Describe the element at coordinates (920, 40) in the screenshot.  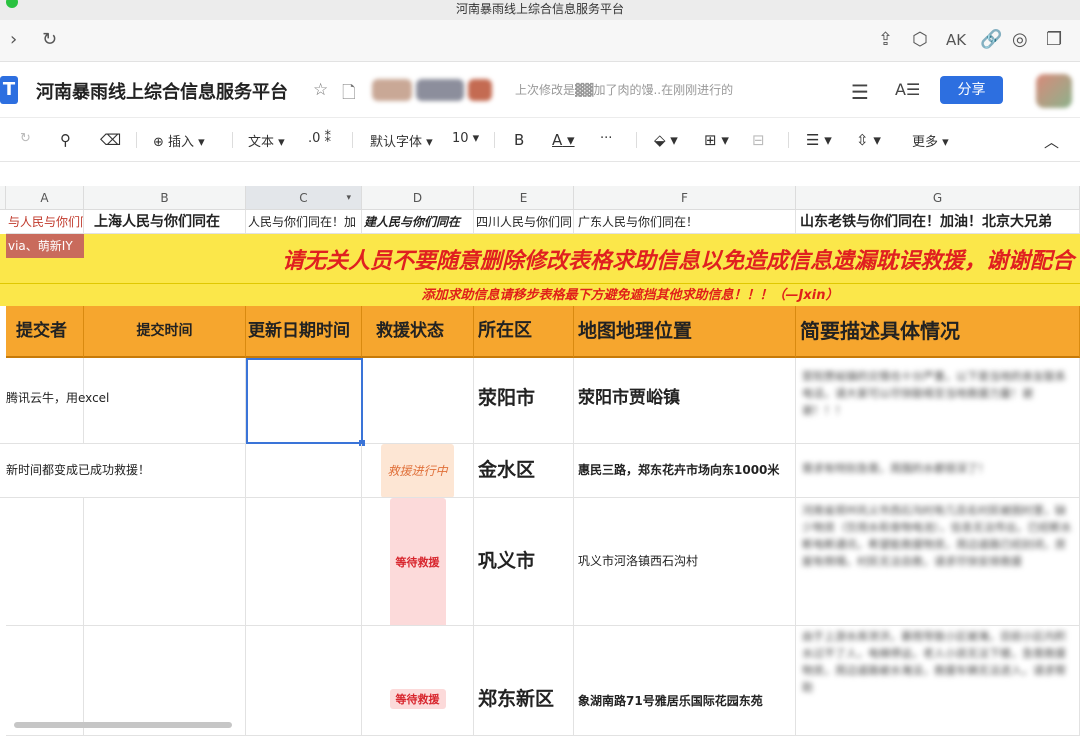
I see `extension-cube-icon: ⬡` at that location.